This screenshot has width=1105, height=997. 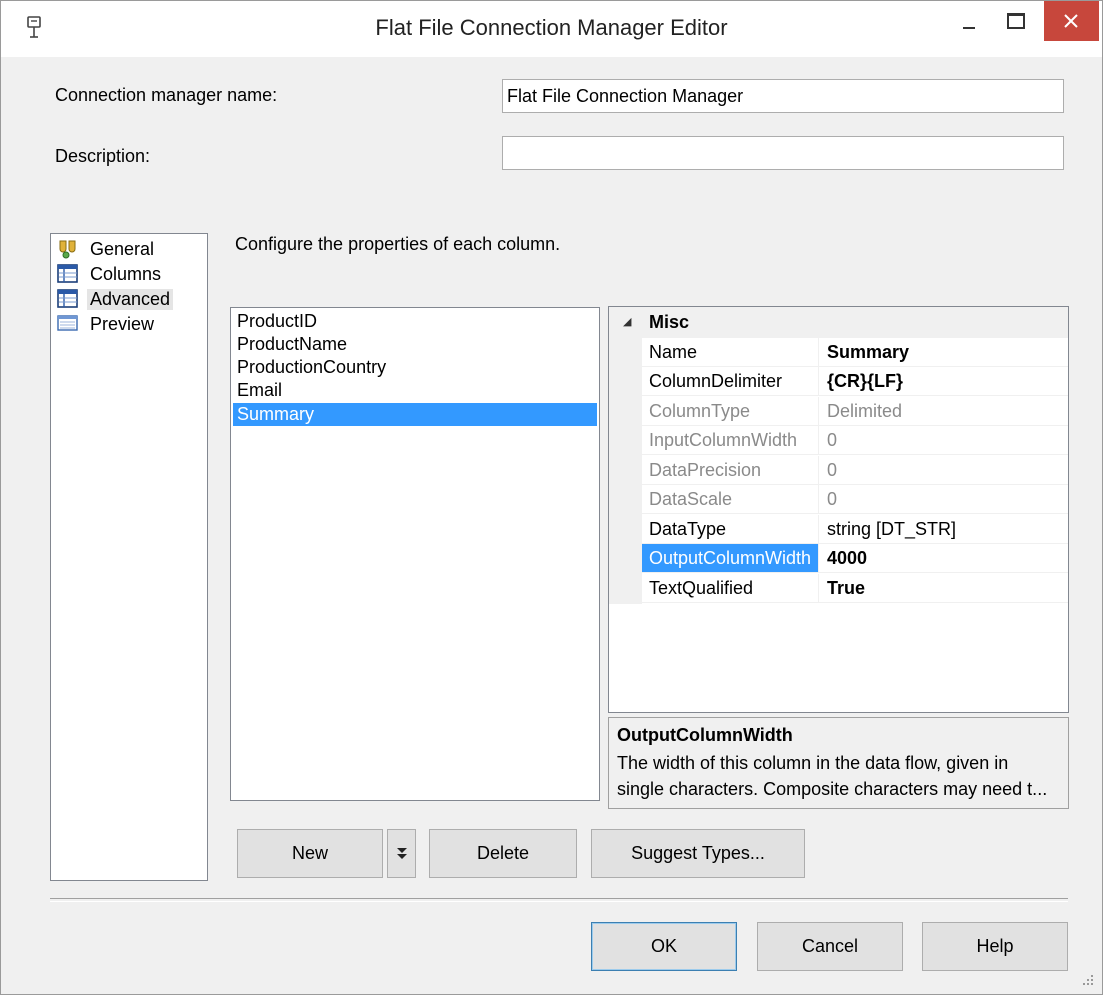 What do you see at coordinates (664, 946) in the screenshot?
I see `ok-button: OK` at bounding box center [664, 946].